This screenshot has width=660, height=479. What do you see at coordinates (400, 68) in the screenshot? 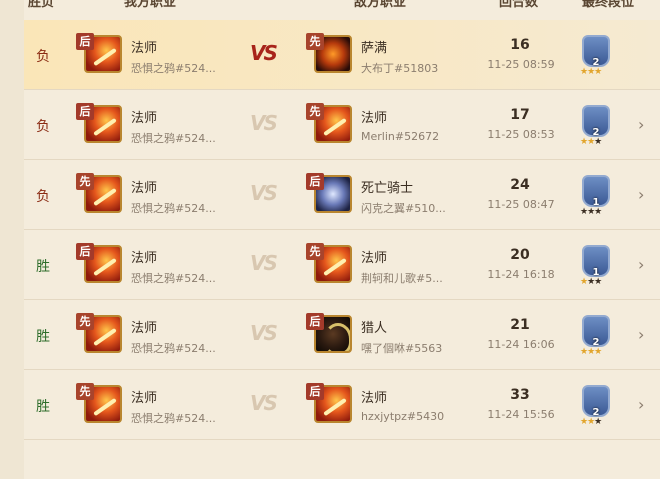
I see `enemy-player-name: 大布丁#51803` at bounding box center [400, 68].